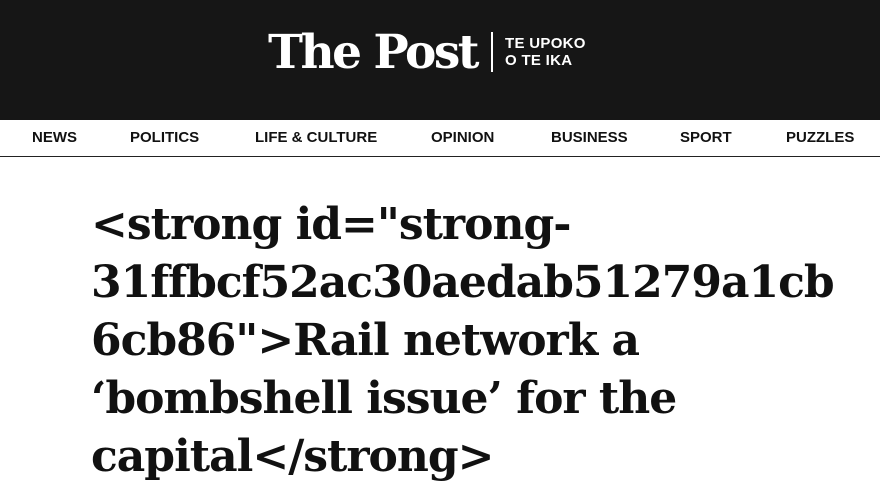  What do you see at coordinates (316, 138) in the screenshot?
I see `nav-item-life-culture: LIFE & CULTURE` at bounding box center [316, 138].